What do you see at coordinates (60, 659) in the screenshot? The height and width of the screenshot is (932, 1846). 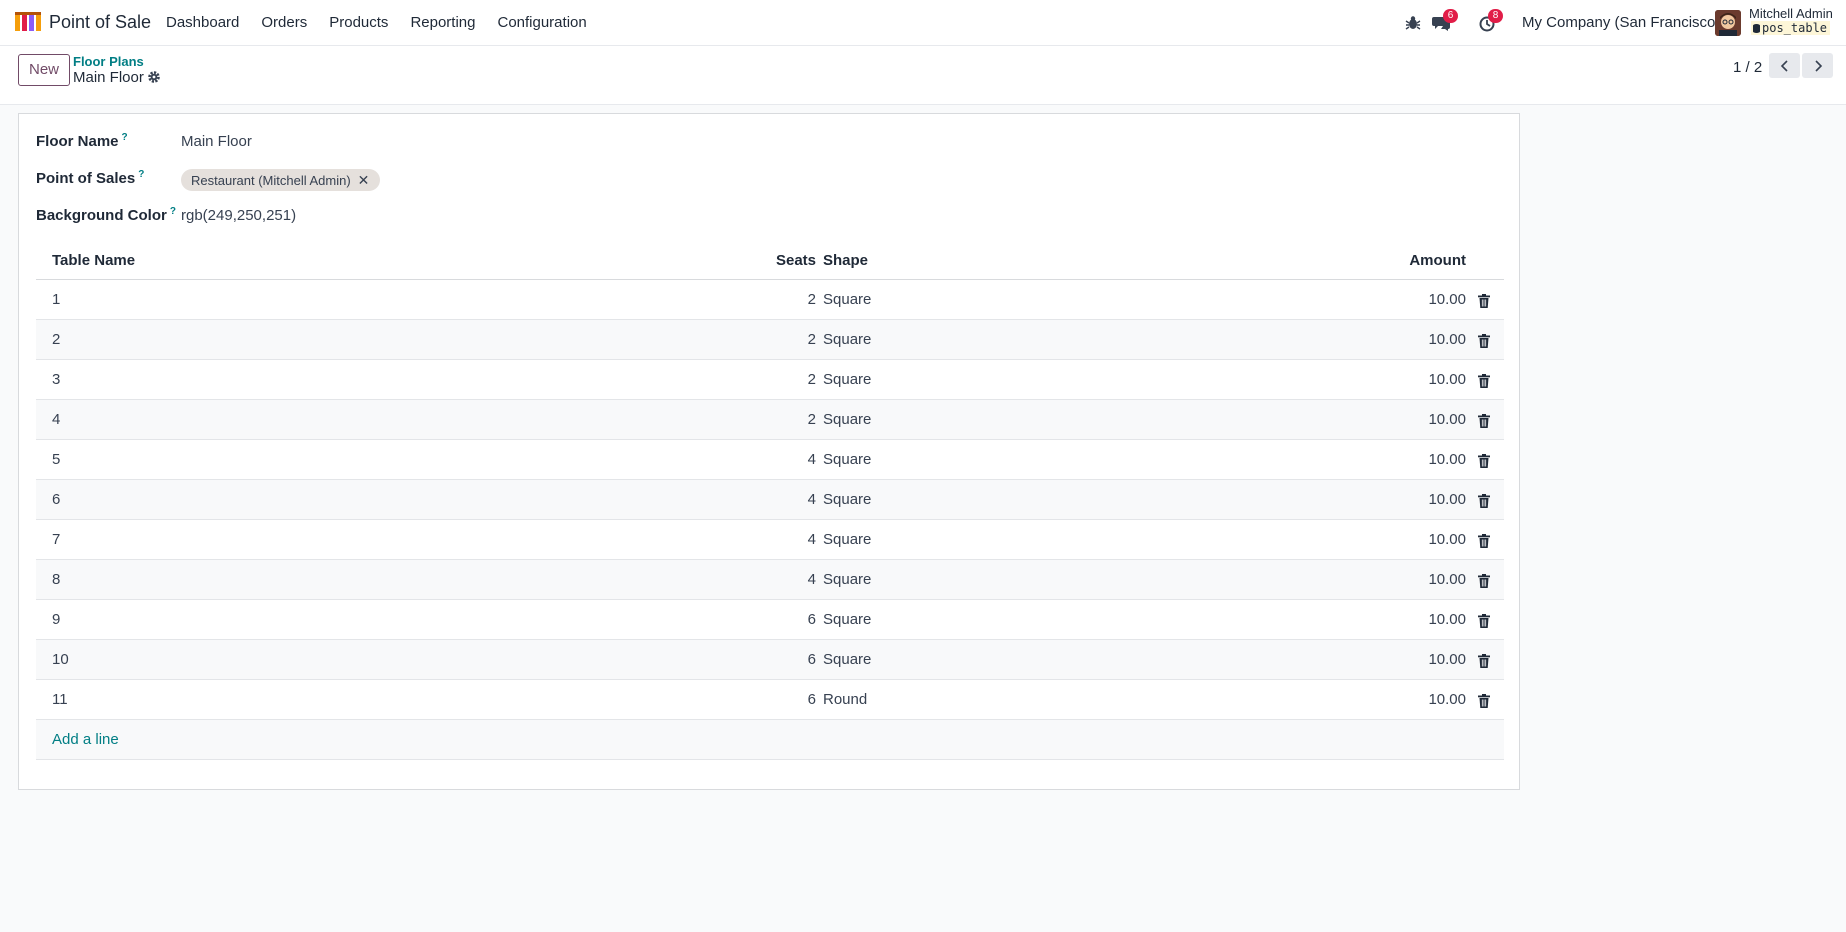 I see `cell-table-name: 10` at bounding box center [60, 659].